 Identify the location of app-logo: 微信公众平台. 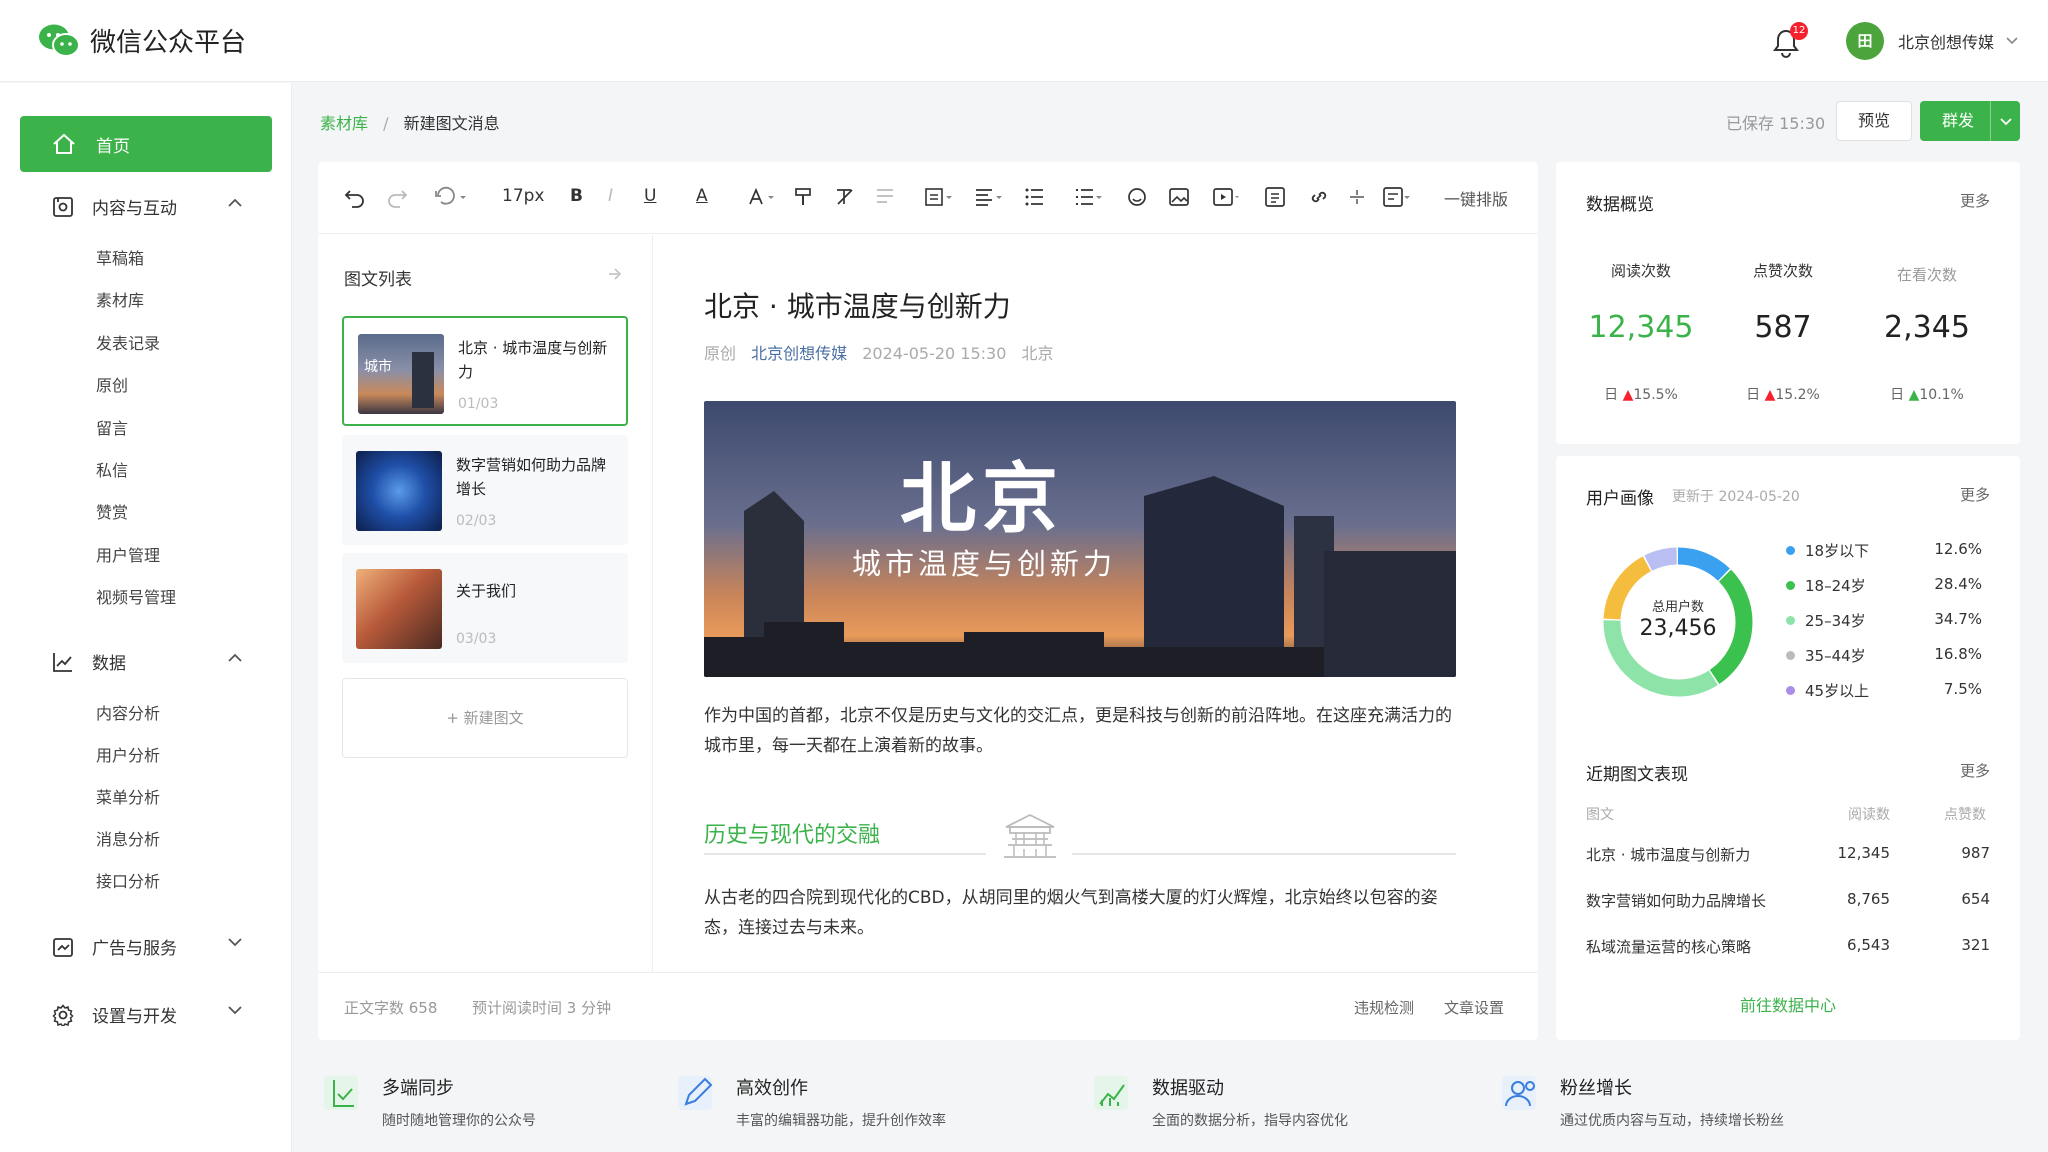
(142, 40).